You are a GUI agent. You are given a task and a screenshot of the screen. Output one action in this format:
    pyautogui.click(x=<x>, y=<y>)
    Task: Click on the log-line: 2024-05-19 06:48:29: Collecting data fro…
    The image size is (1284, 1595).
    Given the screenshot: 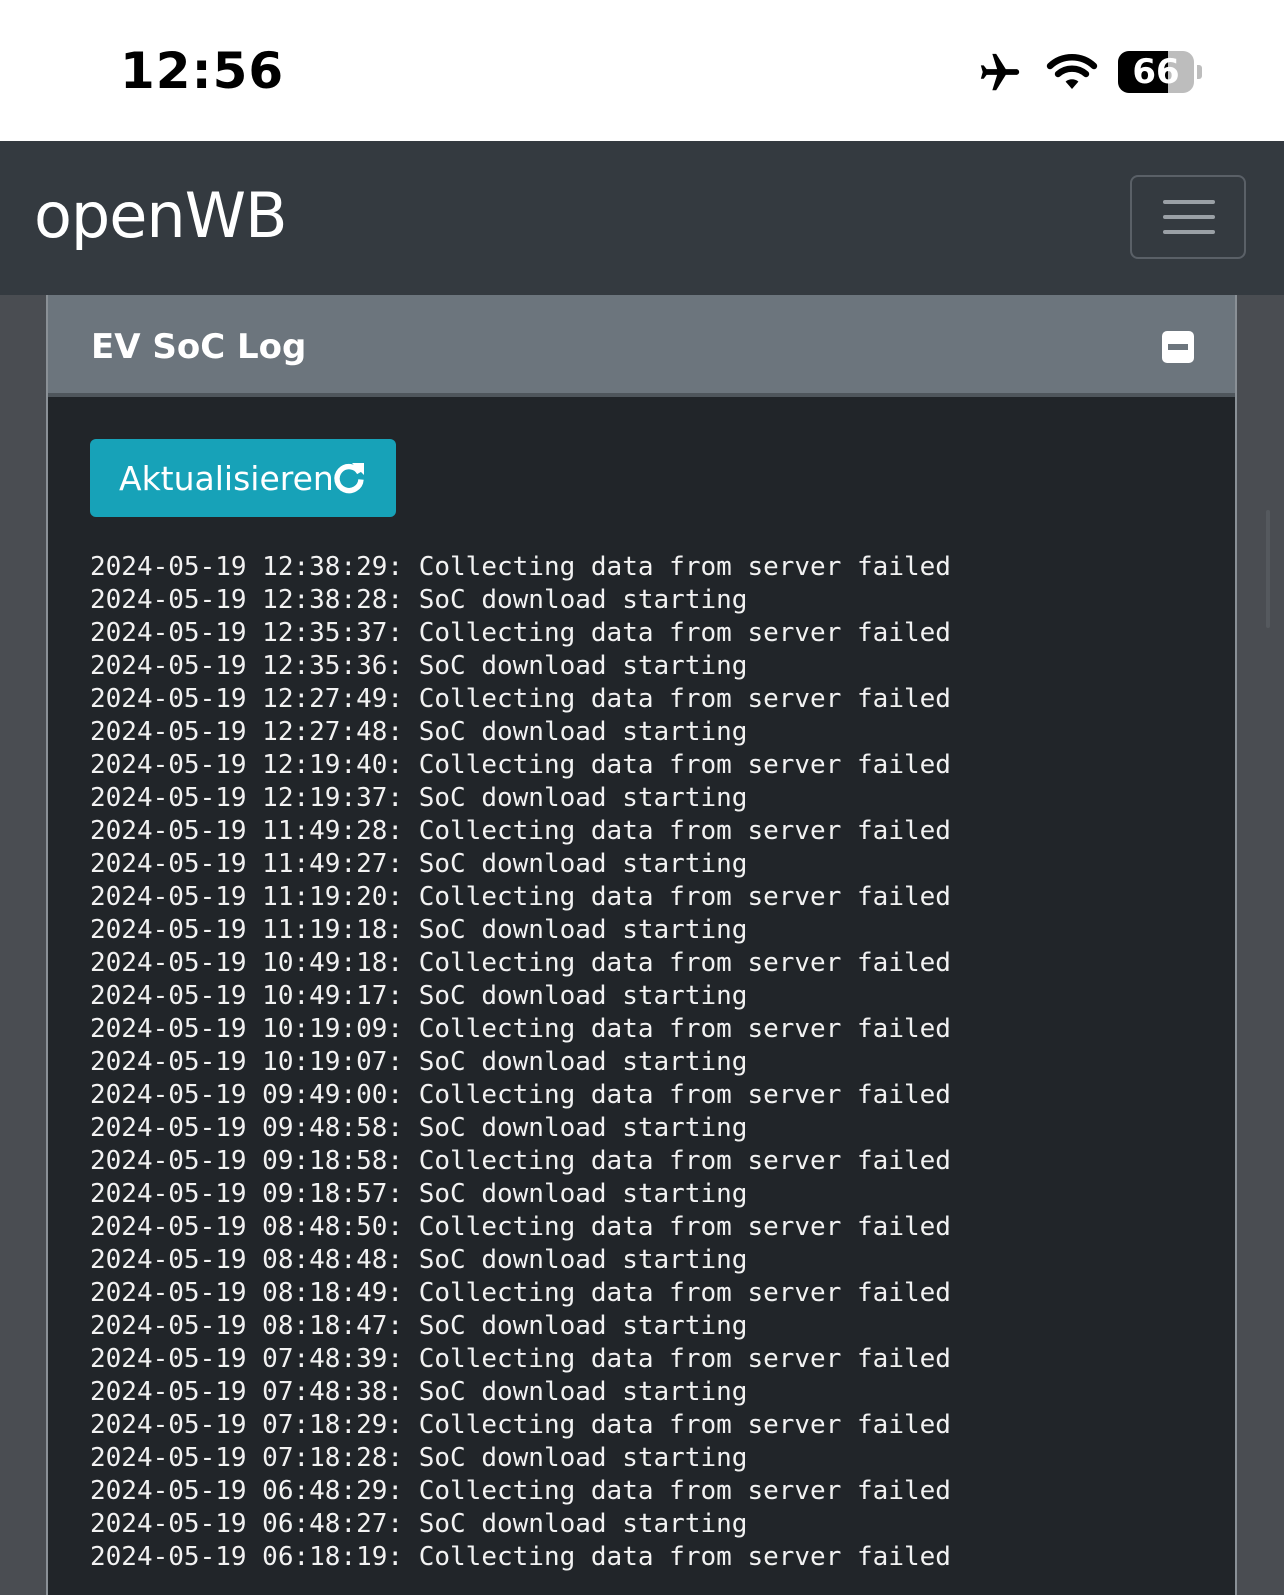 What is the action you would take?
    pyautogui.click(x=520, y=1491)
    